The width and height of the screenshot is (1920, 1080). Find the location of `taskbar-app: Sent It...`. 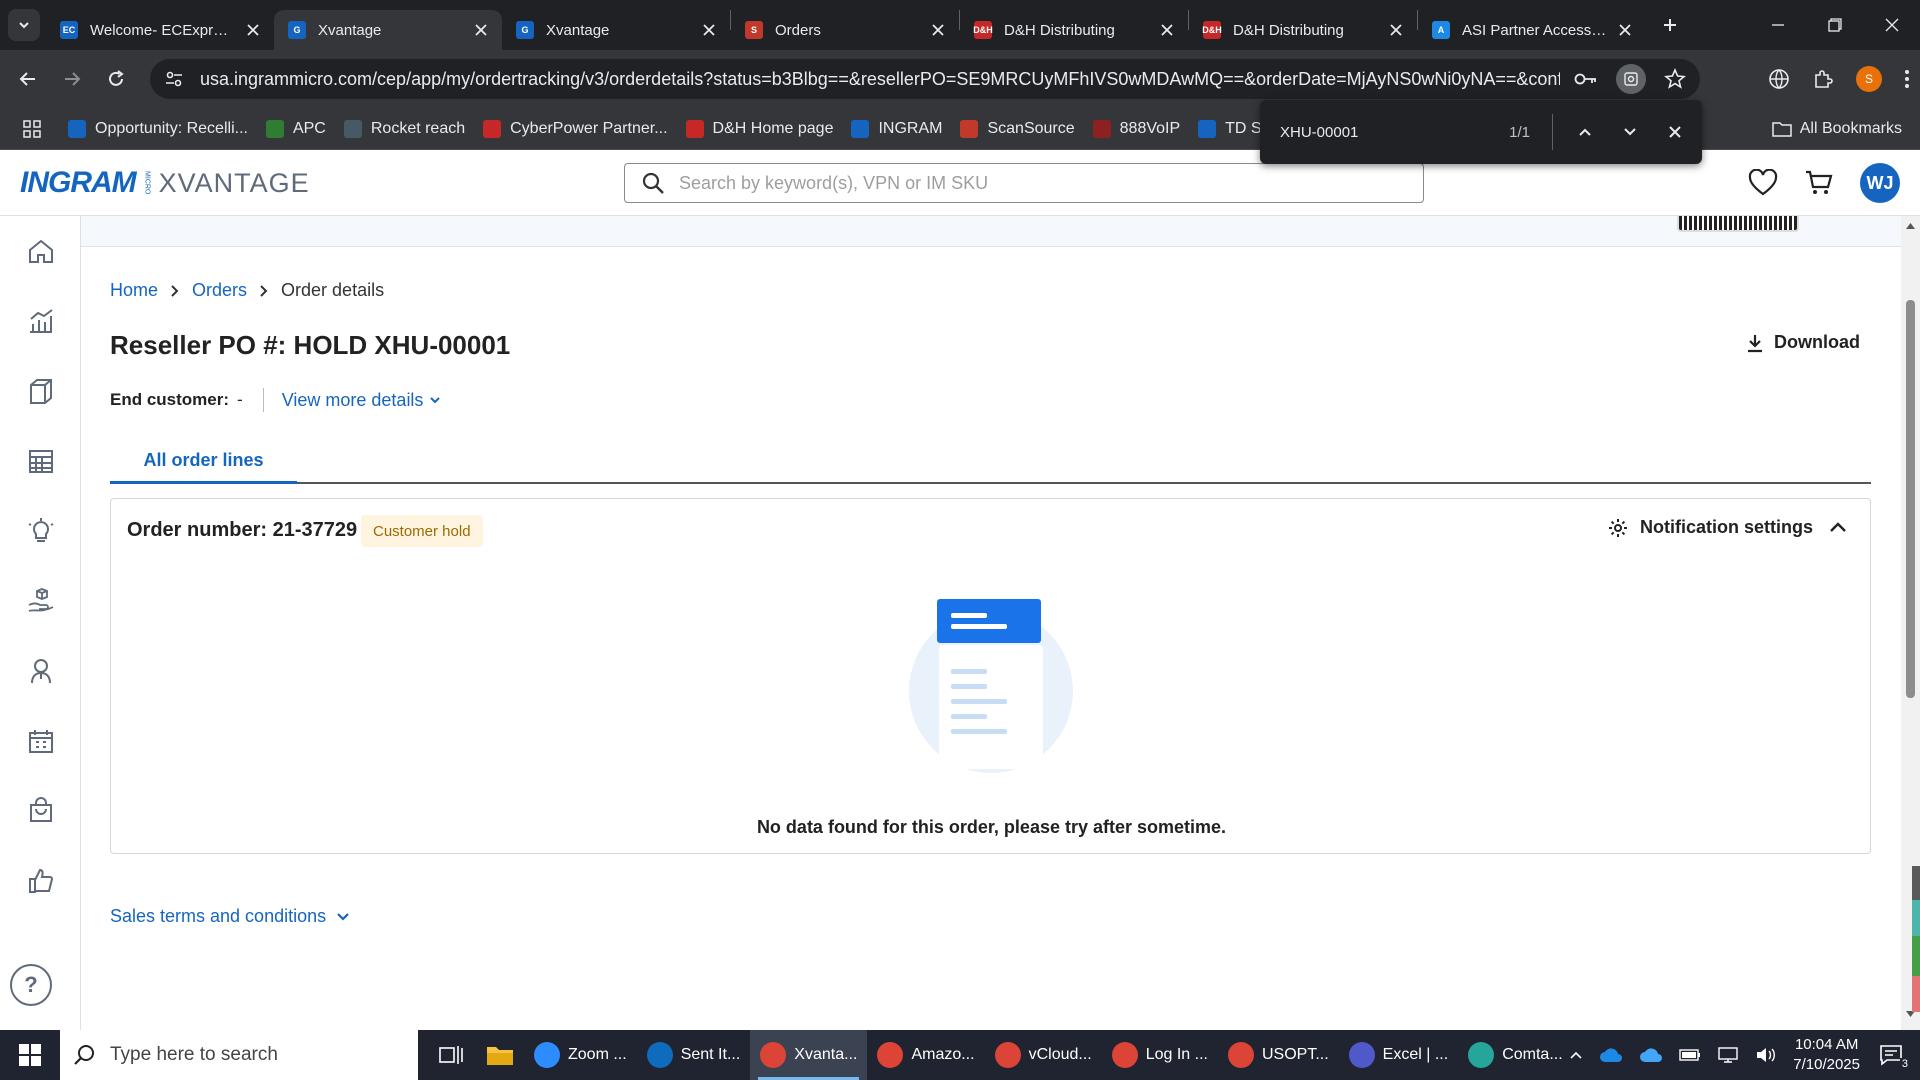

taskbar-app: Sent It... is located at coordinates (694, 1055).